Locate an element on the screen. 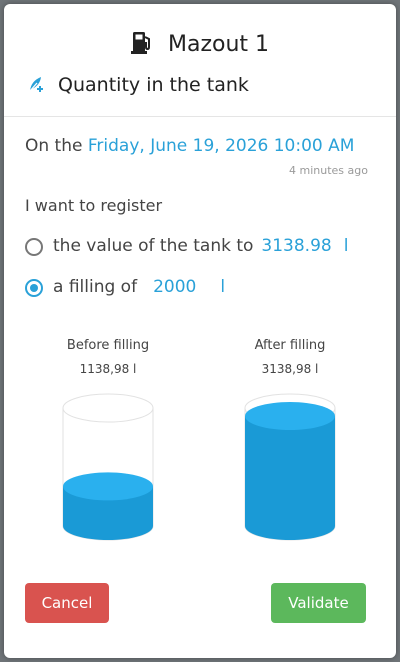  register-label: I want to register is located at coordinates (94, 205).